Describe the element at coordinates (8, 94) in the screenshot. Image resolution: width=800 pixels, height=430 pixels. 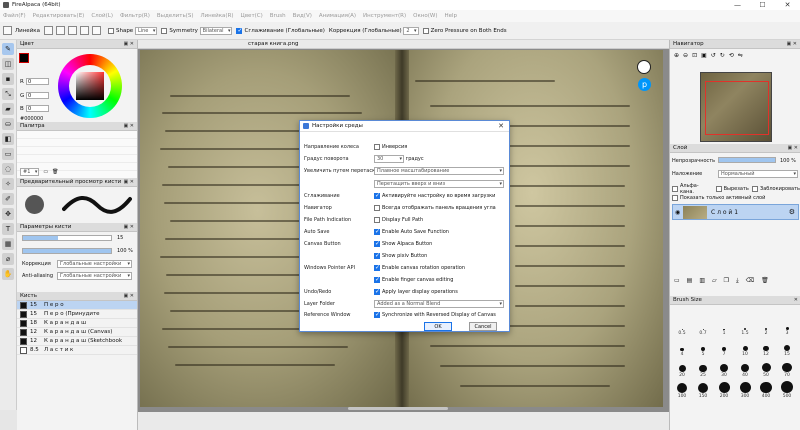
I see `transform-tool-icon: ⤡` at that location.